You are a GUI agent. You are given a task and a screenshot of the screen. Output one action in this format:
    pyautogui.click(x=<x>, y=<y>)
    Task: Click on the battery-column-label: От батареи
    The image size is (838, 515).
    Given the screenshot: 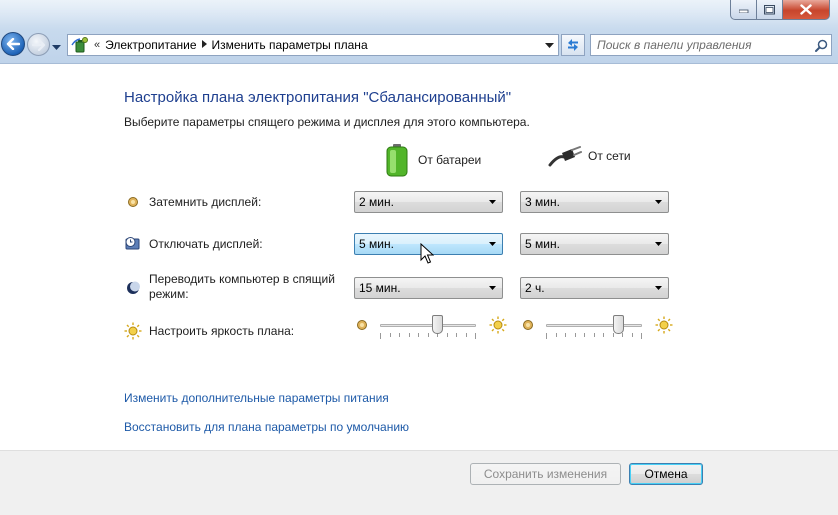 What is the action you would take?
    pyautogui.click(x=450, y=160)
    